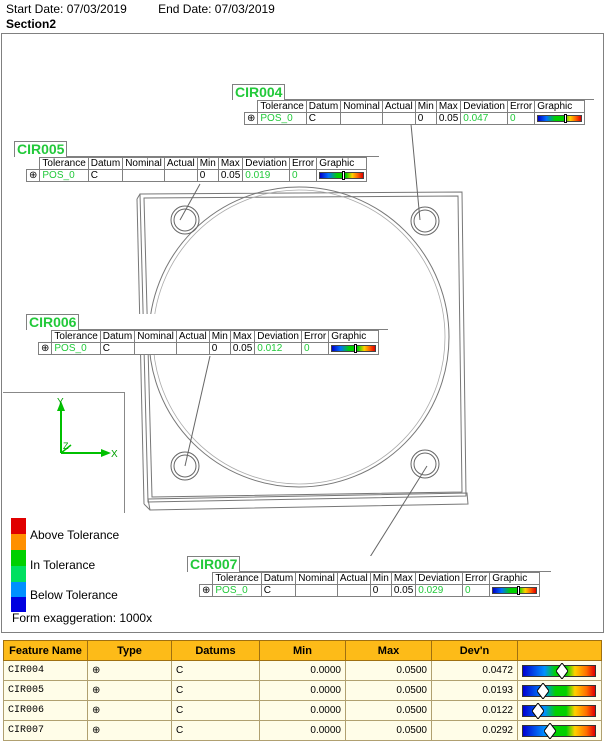  Describe the element at coordinates (75, 535) in the screenshot. I see `legend-above-label: Above Tolerance` at that location.